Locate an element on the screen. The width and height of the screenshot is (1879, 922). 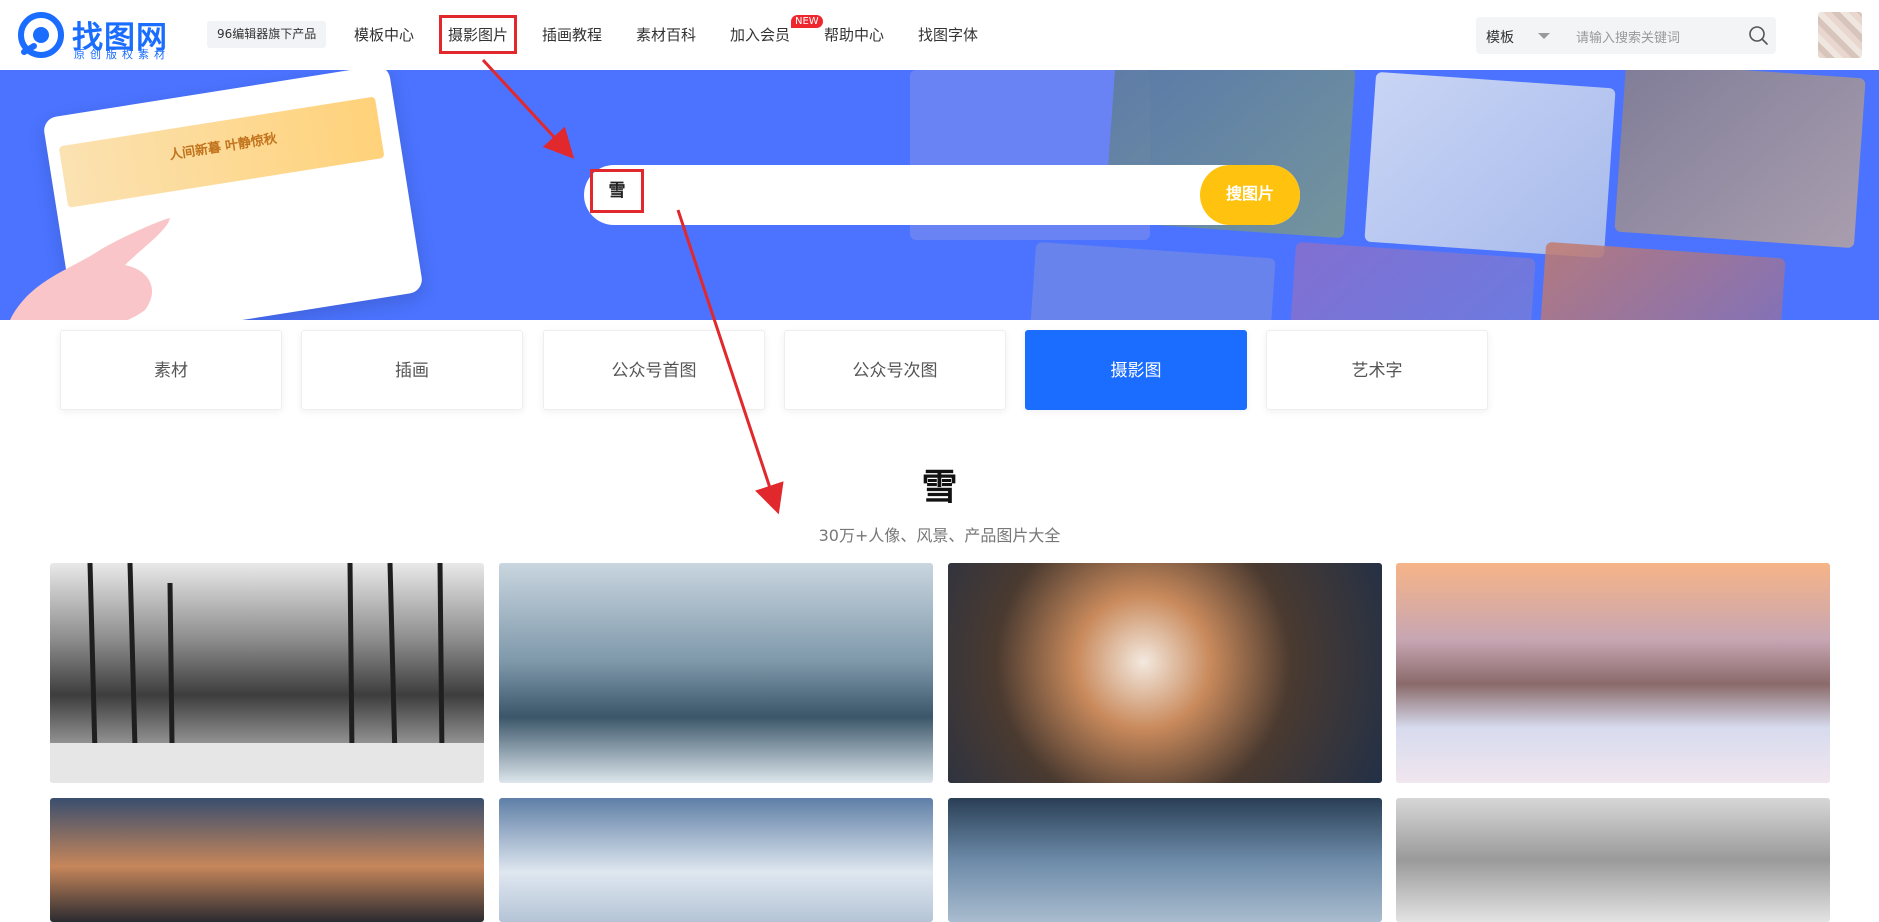
tab-art-text: 艺术字 is located at coordinates (1377, 370).